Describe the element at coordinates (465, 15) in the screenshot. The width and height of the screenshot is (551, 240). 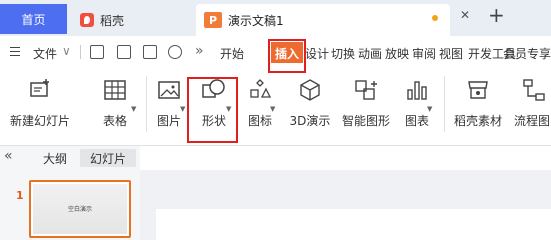
I see `close-tab-icon: ✕` at that location.